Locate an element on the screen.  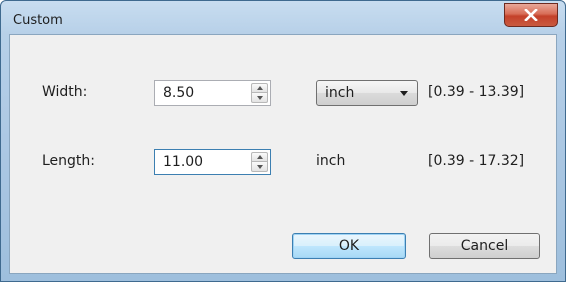
close-button is located at coordinates (531, 15).